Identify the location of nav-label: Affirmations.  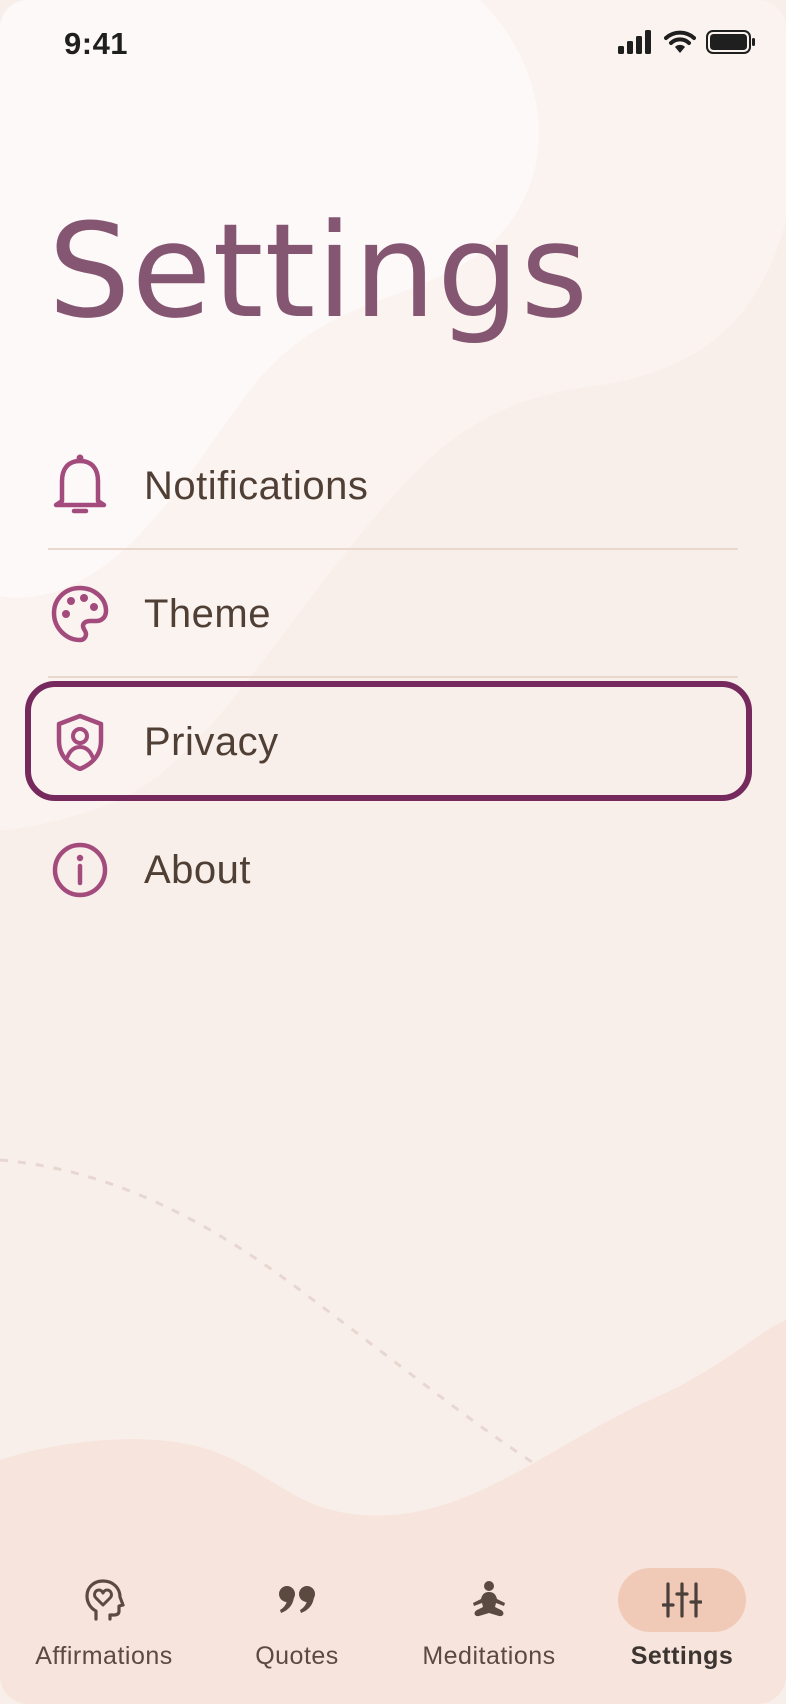
(104, 1656).